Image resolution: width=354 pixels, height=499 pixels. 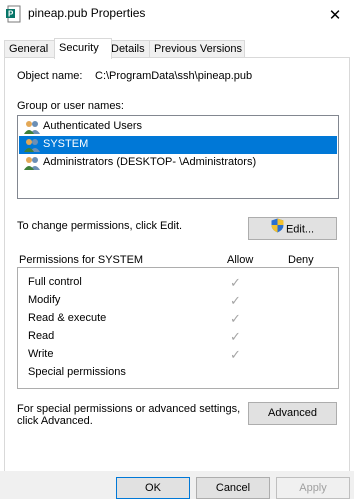 I want to click on tab-security: Security, so click(x=83, y=48).